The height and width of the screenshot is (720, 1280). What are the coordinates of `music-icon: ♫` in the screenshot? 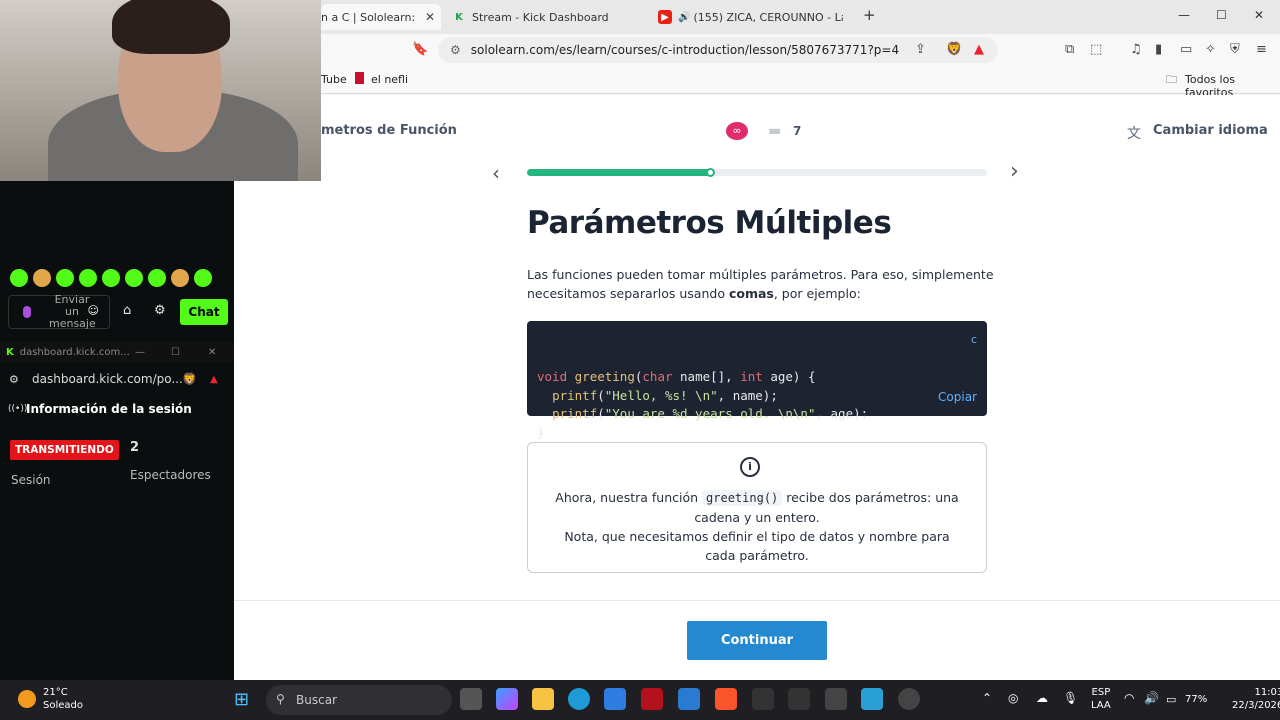 It's located at (1136, 49).